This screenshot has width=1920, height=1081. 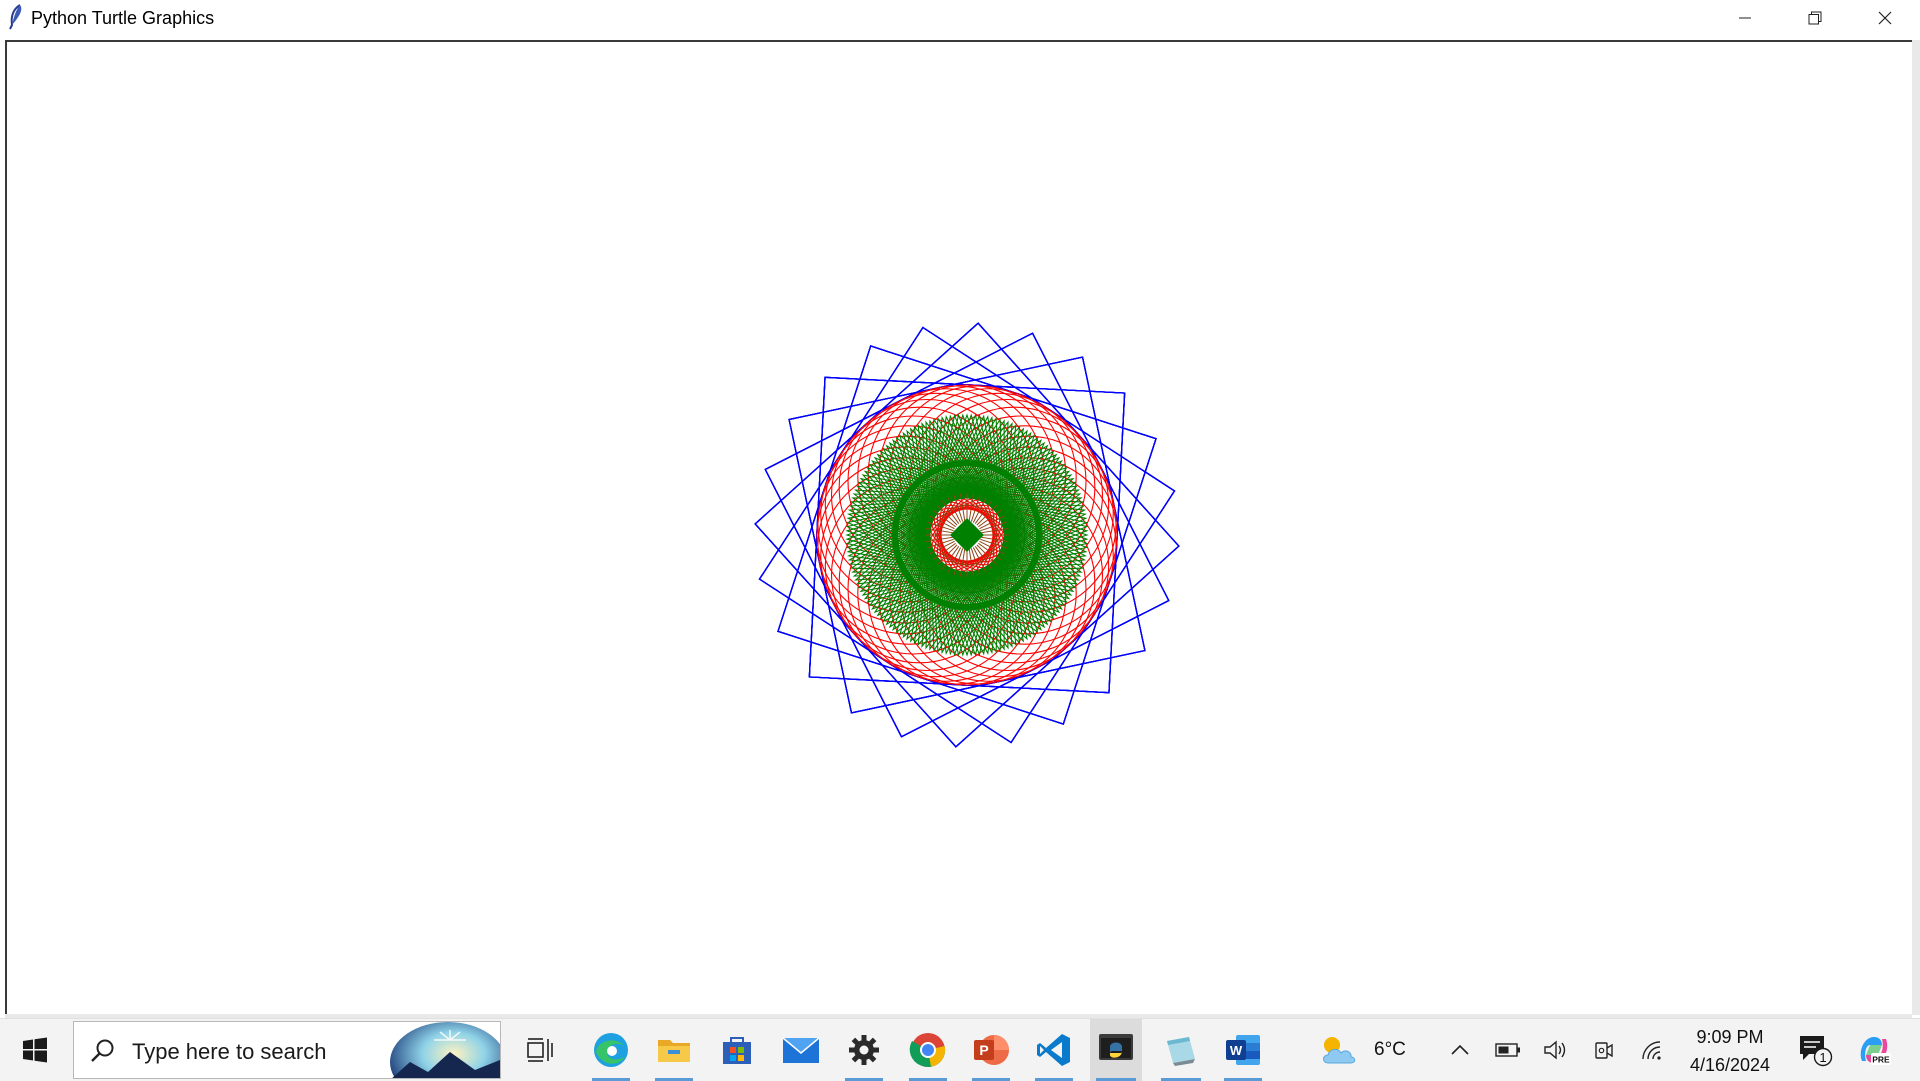 What do you see at coordinates (1822, 1057) in the screenshot?
I see `notification-count: 1` at bounding box center [1822, 1057].